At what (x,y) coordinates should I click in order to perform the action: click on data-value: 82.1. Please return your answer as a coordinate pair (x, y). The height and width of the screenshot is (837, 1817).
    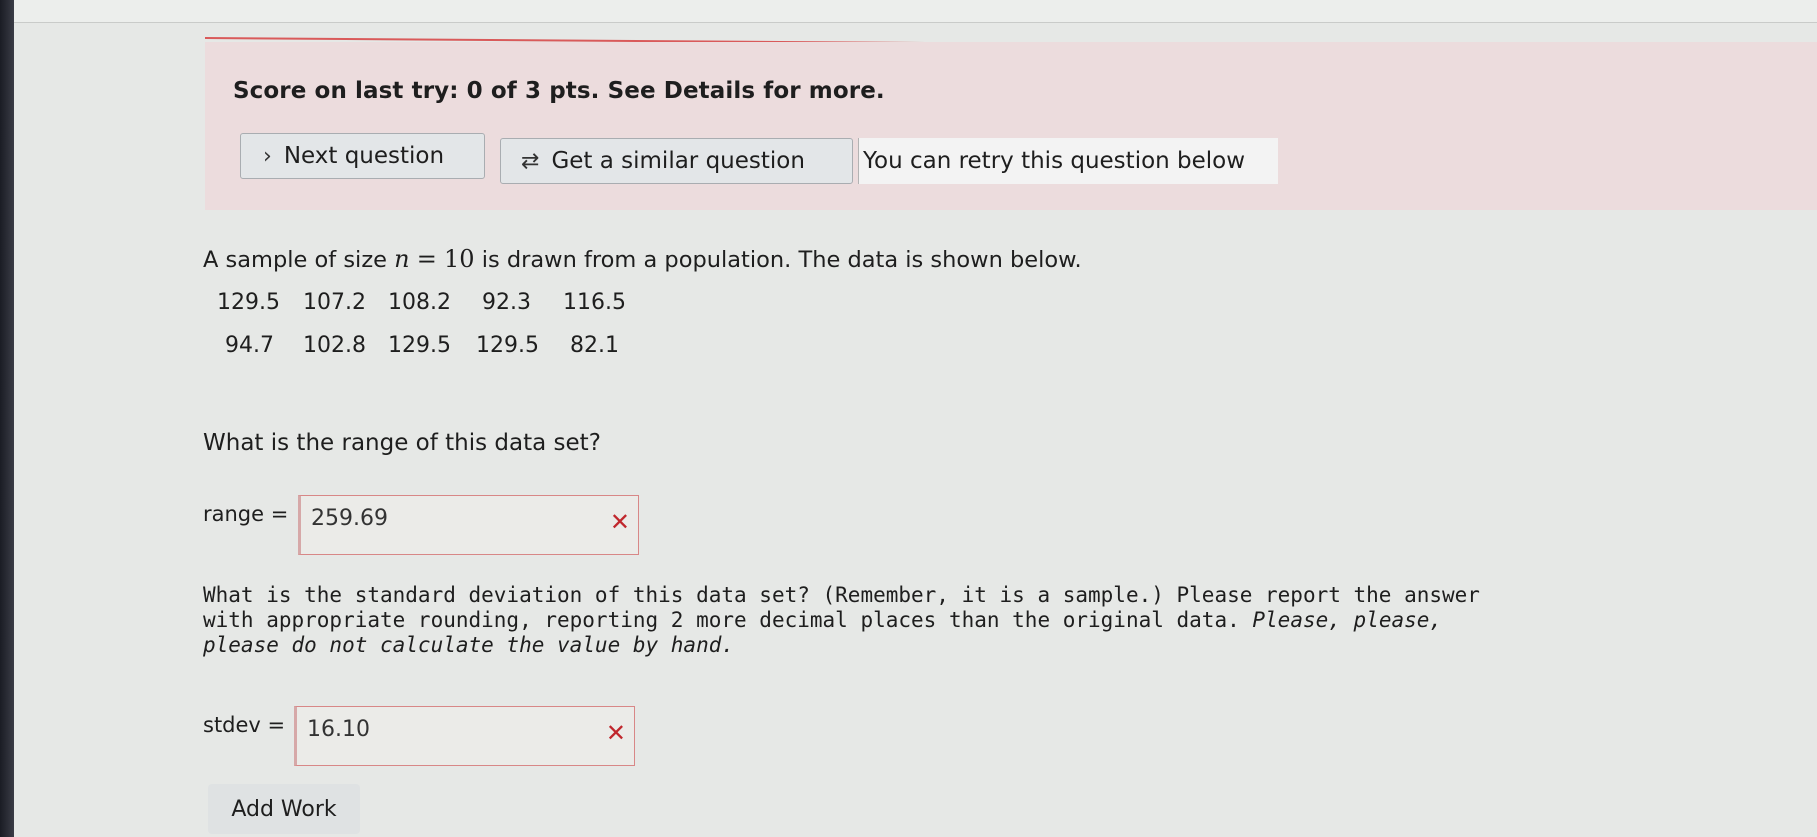
    Looking at the image, I should click on (594, 345).